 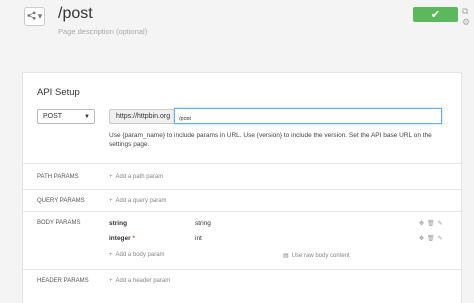 I want to click on page-description: Page description (optional), so click(x=102, y=31).